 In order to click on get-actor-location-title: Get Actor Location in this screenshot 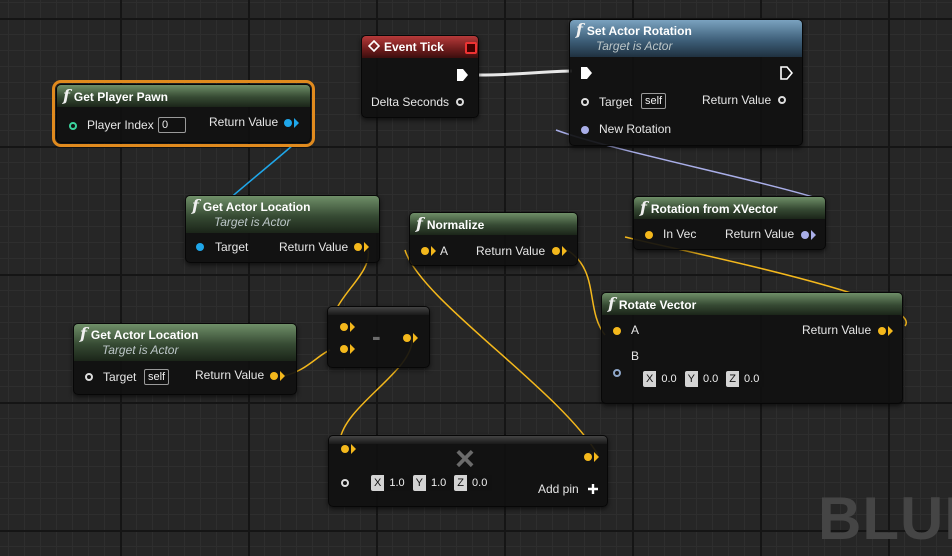, I will do `click(144, 335)`.